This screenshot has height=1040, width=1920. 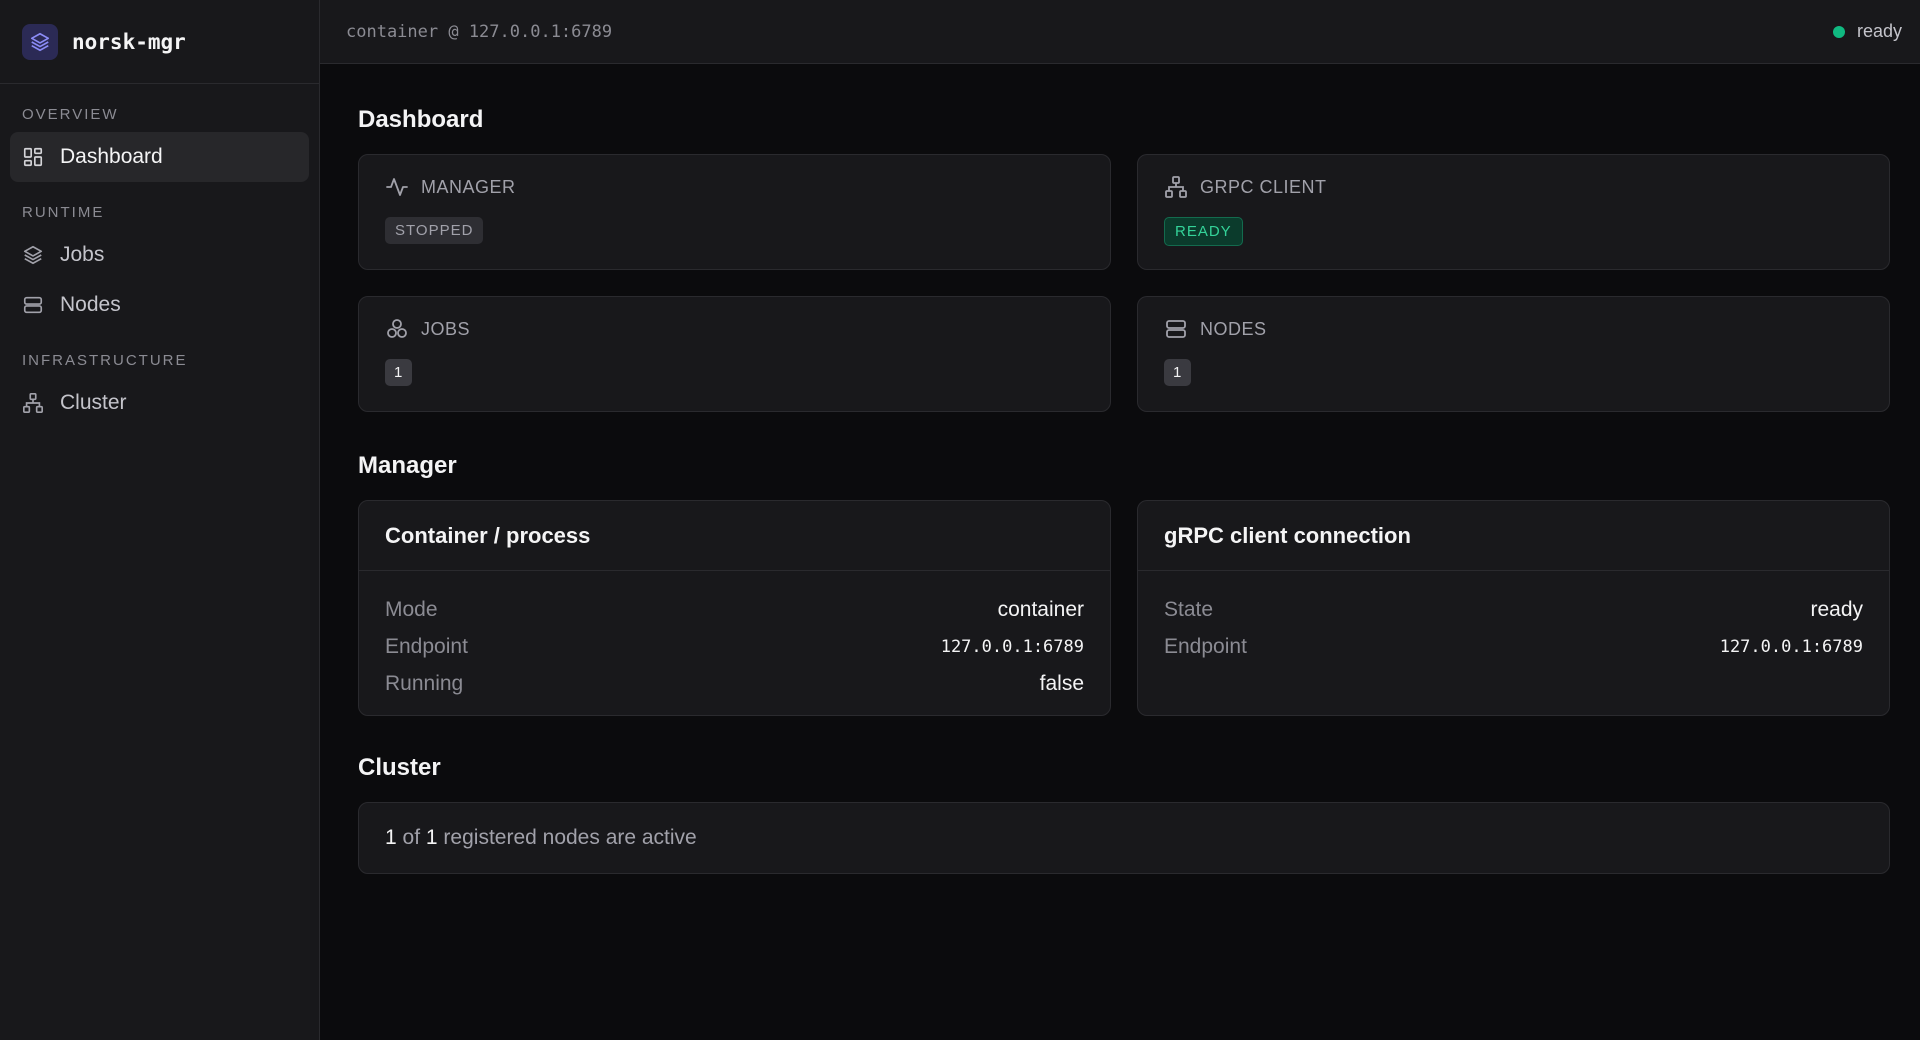 What do you see at coordinates (1061, 683) in the screenshot?
I see `kv-value: false` at bounding box center [1061, 683].